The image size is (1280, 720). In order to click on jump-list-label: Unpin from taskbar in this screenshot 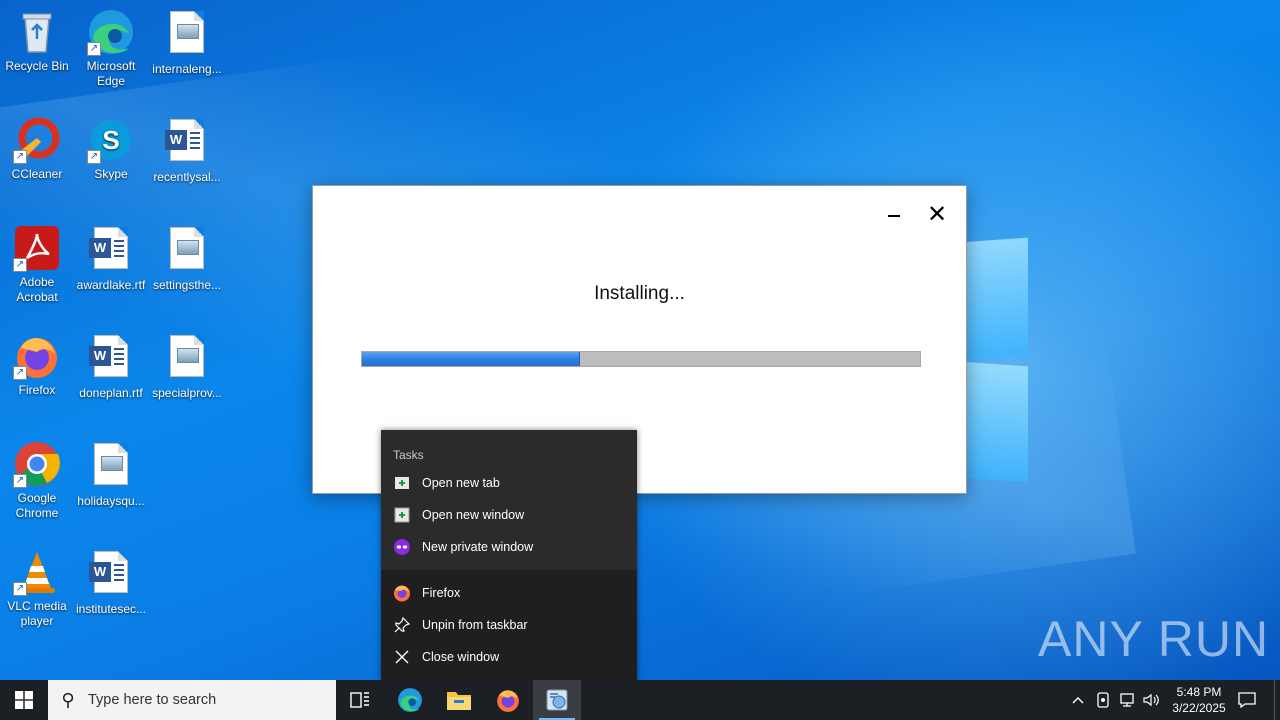, I will do `click(475, 625)`.